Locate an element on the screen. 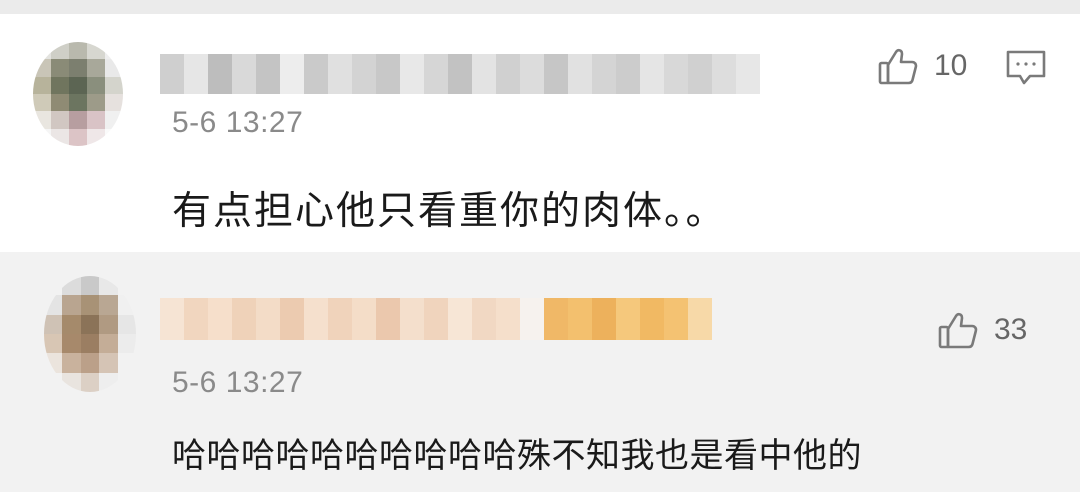 The width and height of the screenshot is (1080, 492). reply-button is located at coordinates (1026, 68).